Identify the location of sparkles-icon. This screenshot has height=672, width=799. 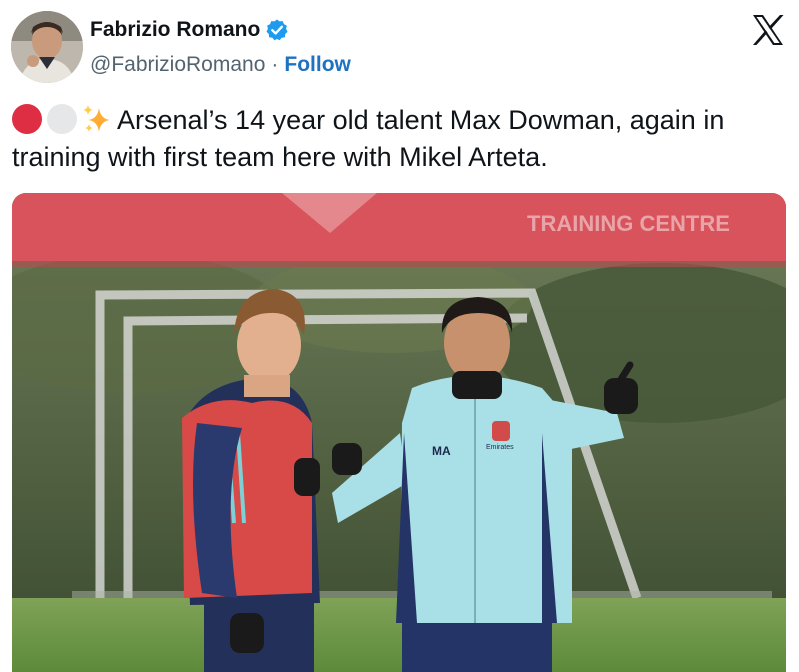
(97, 119).